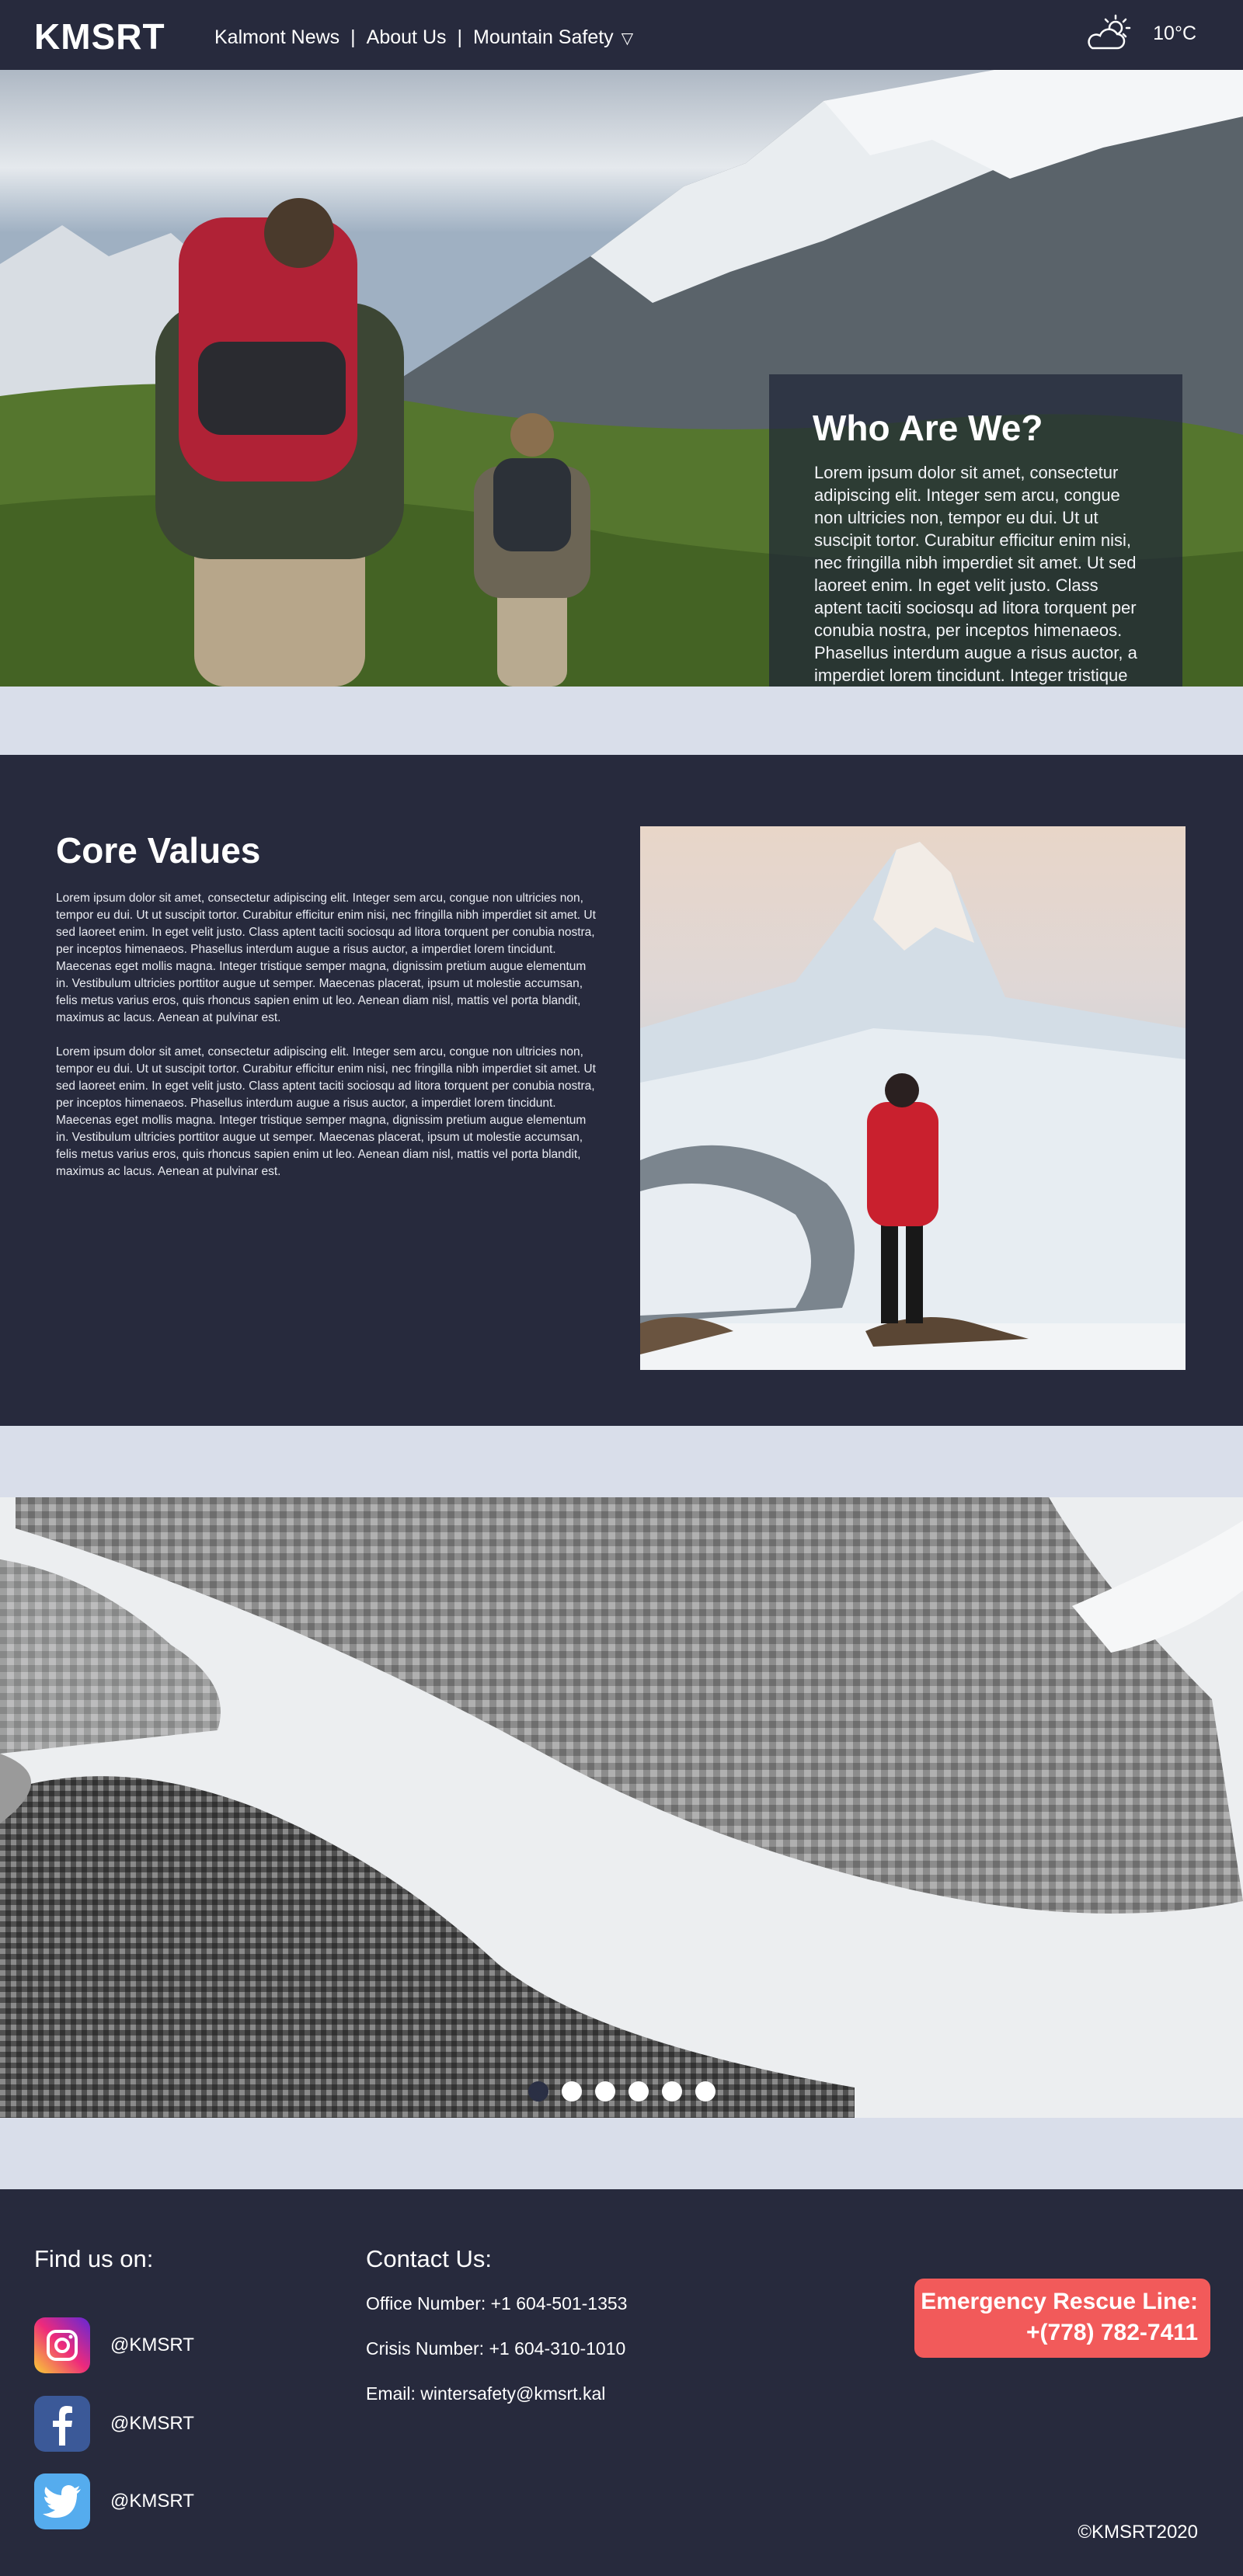 This screenshot has width=1243, height=2576. Describe the element at coordinates (158, 850) in the screenshot. I see `core-values-heading: Core Values` at that location.